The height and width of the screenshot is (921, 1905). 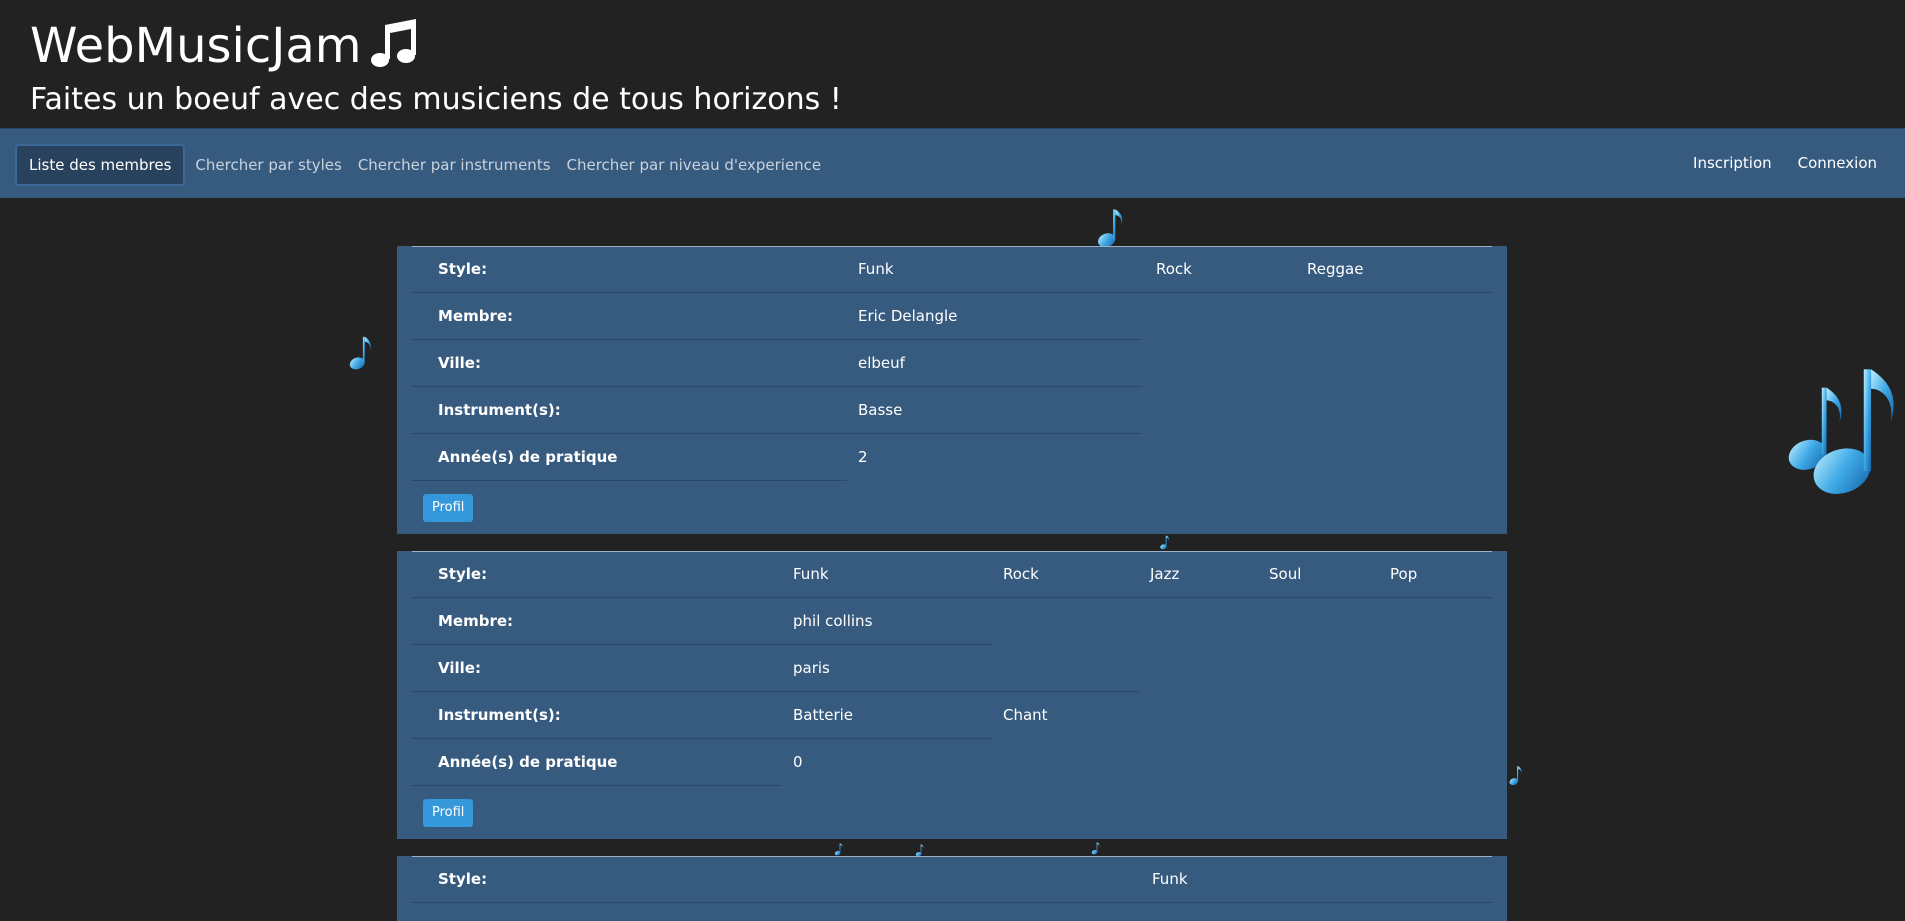 I want to click on nav-chercher-styles: Chercher par styles, so click(x=268, y=165).